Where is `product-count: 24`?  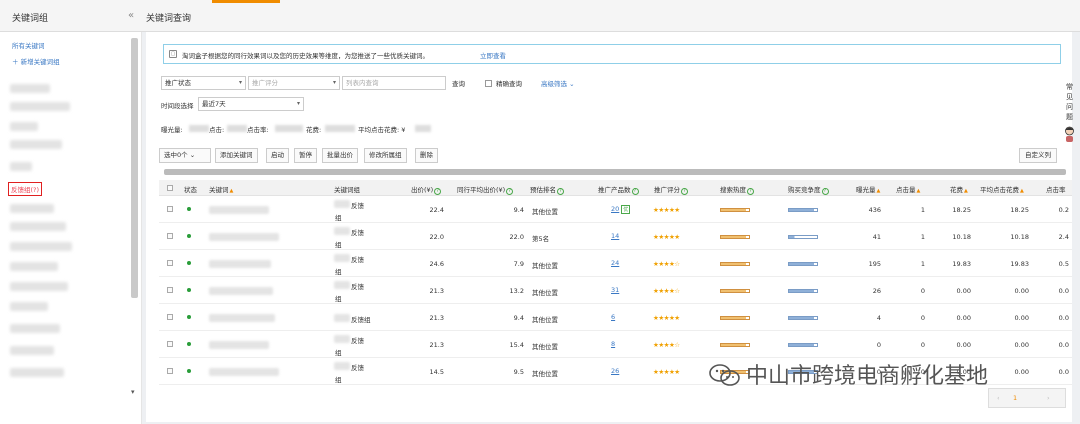 product-count: 24 is located at coordinates (615, 263).